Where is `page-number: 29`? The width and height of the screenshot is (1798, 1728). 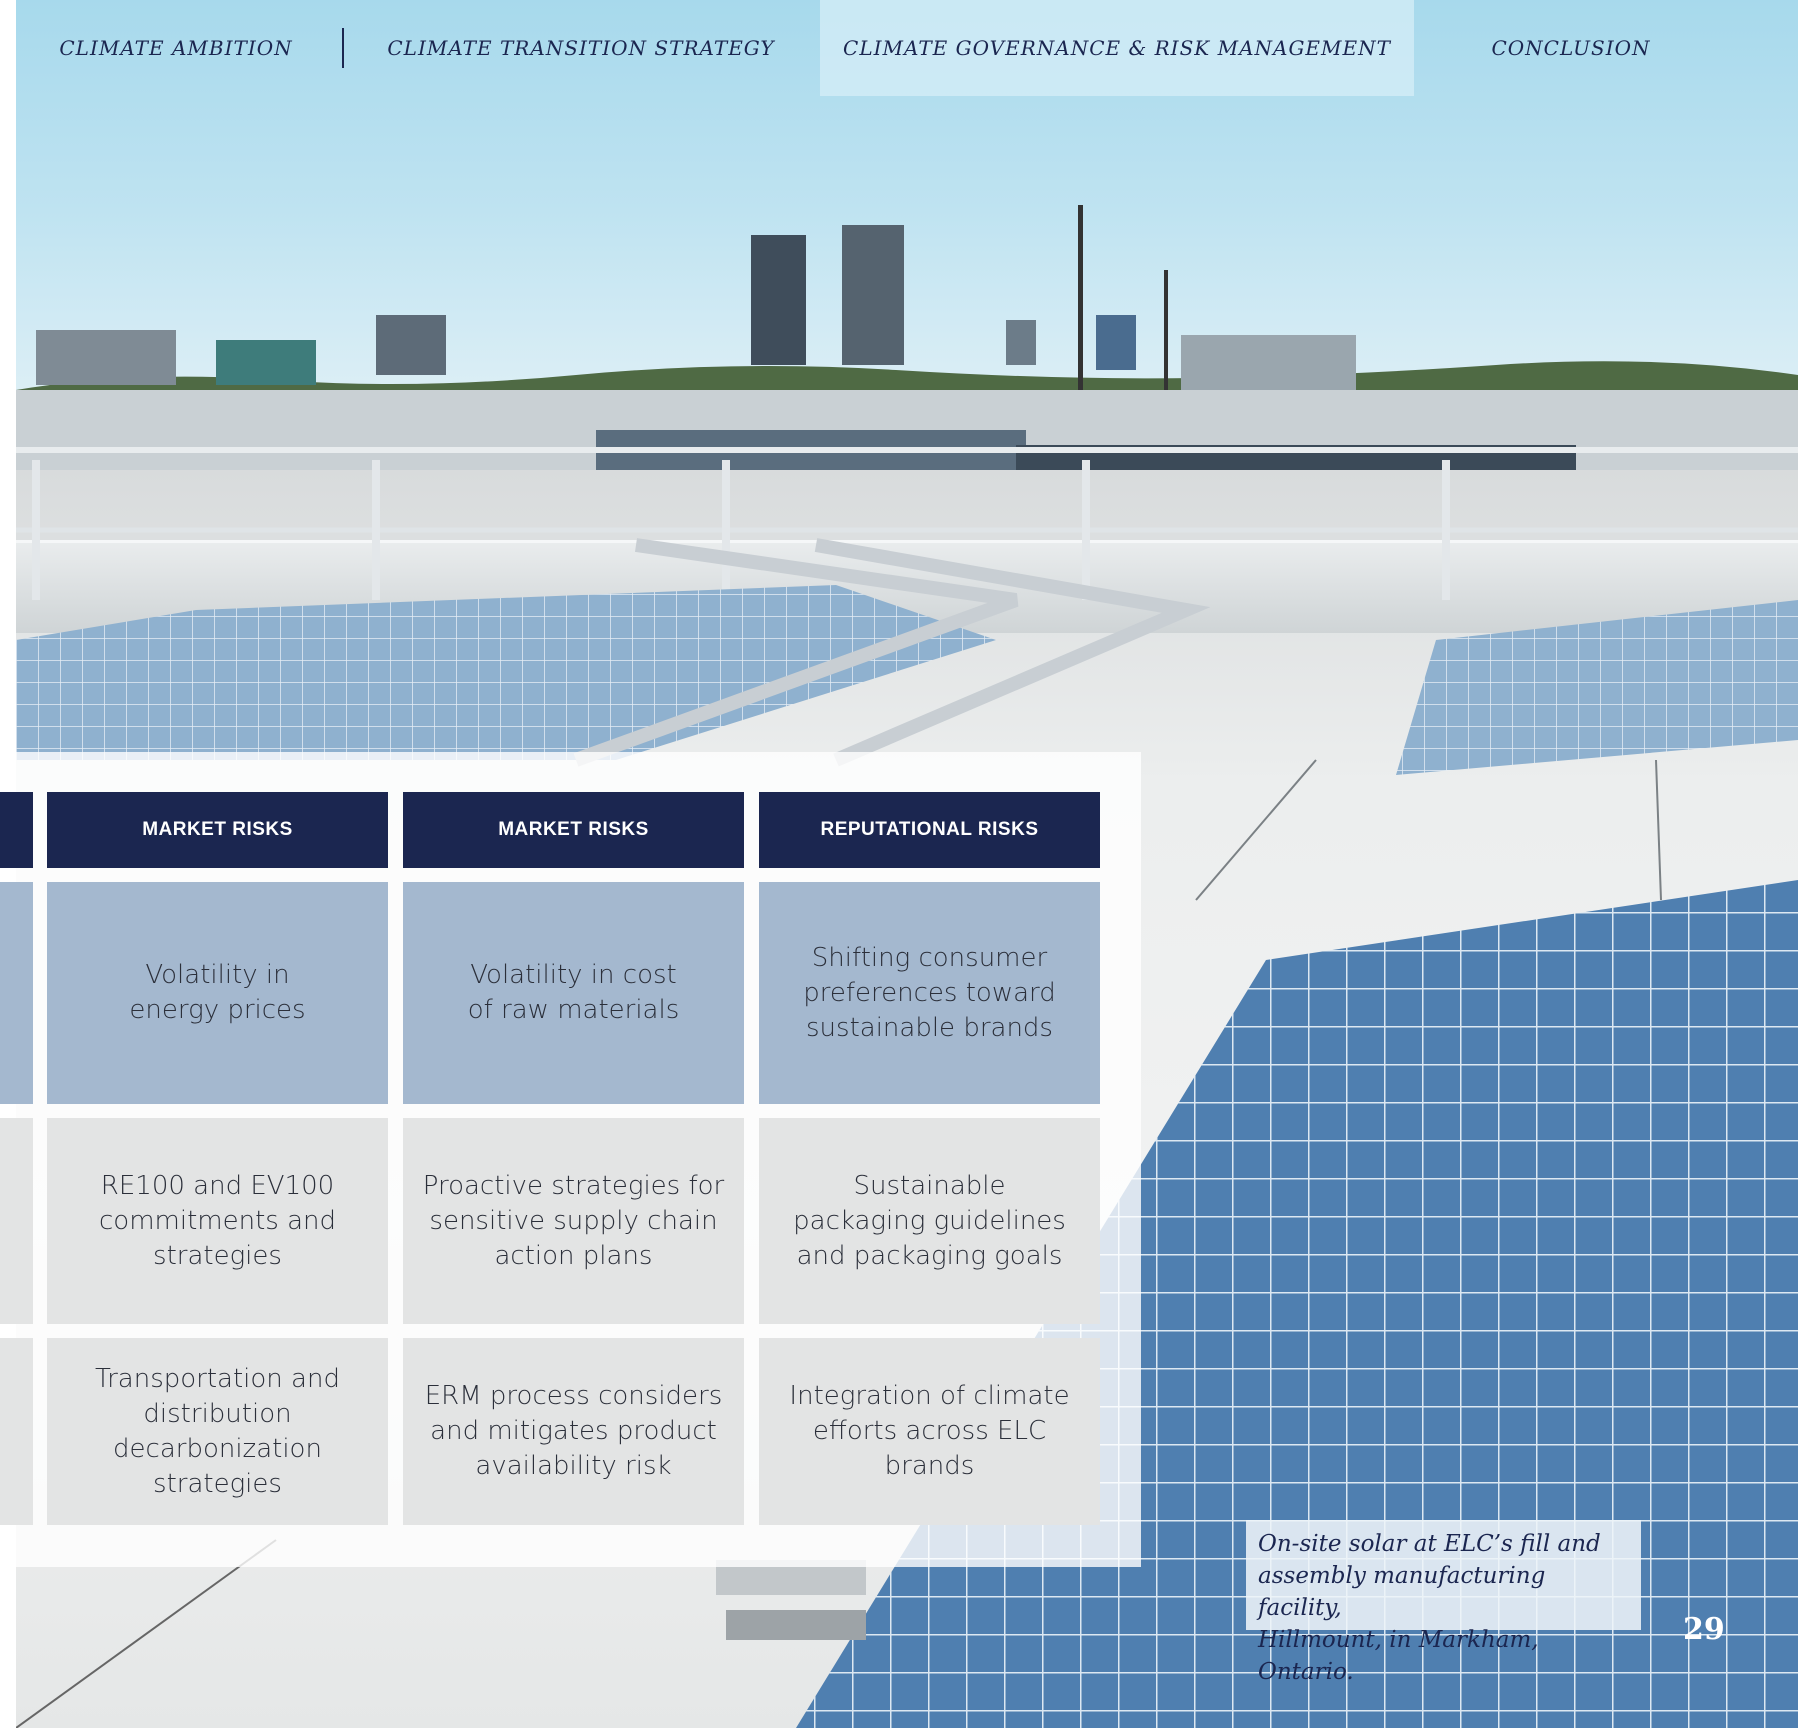 page-number: 29 is located at coordinates (1704, 1629).